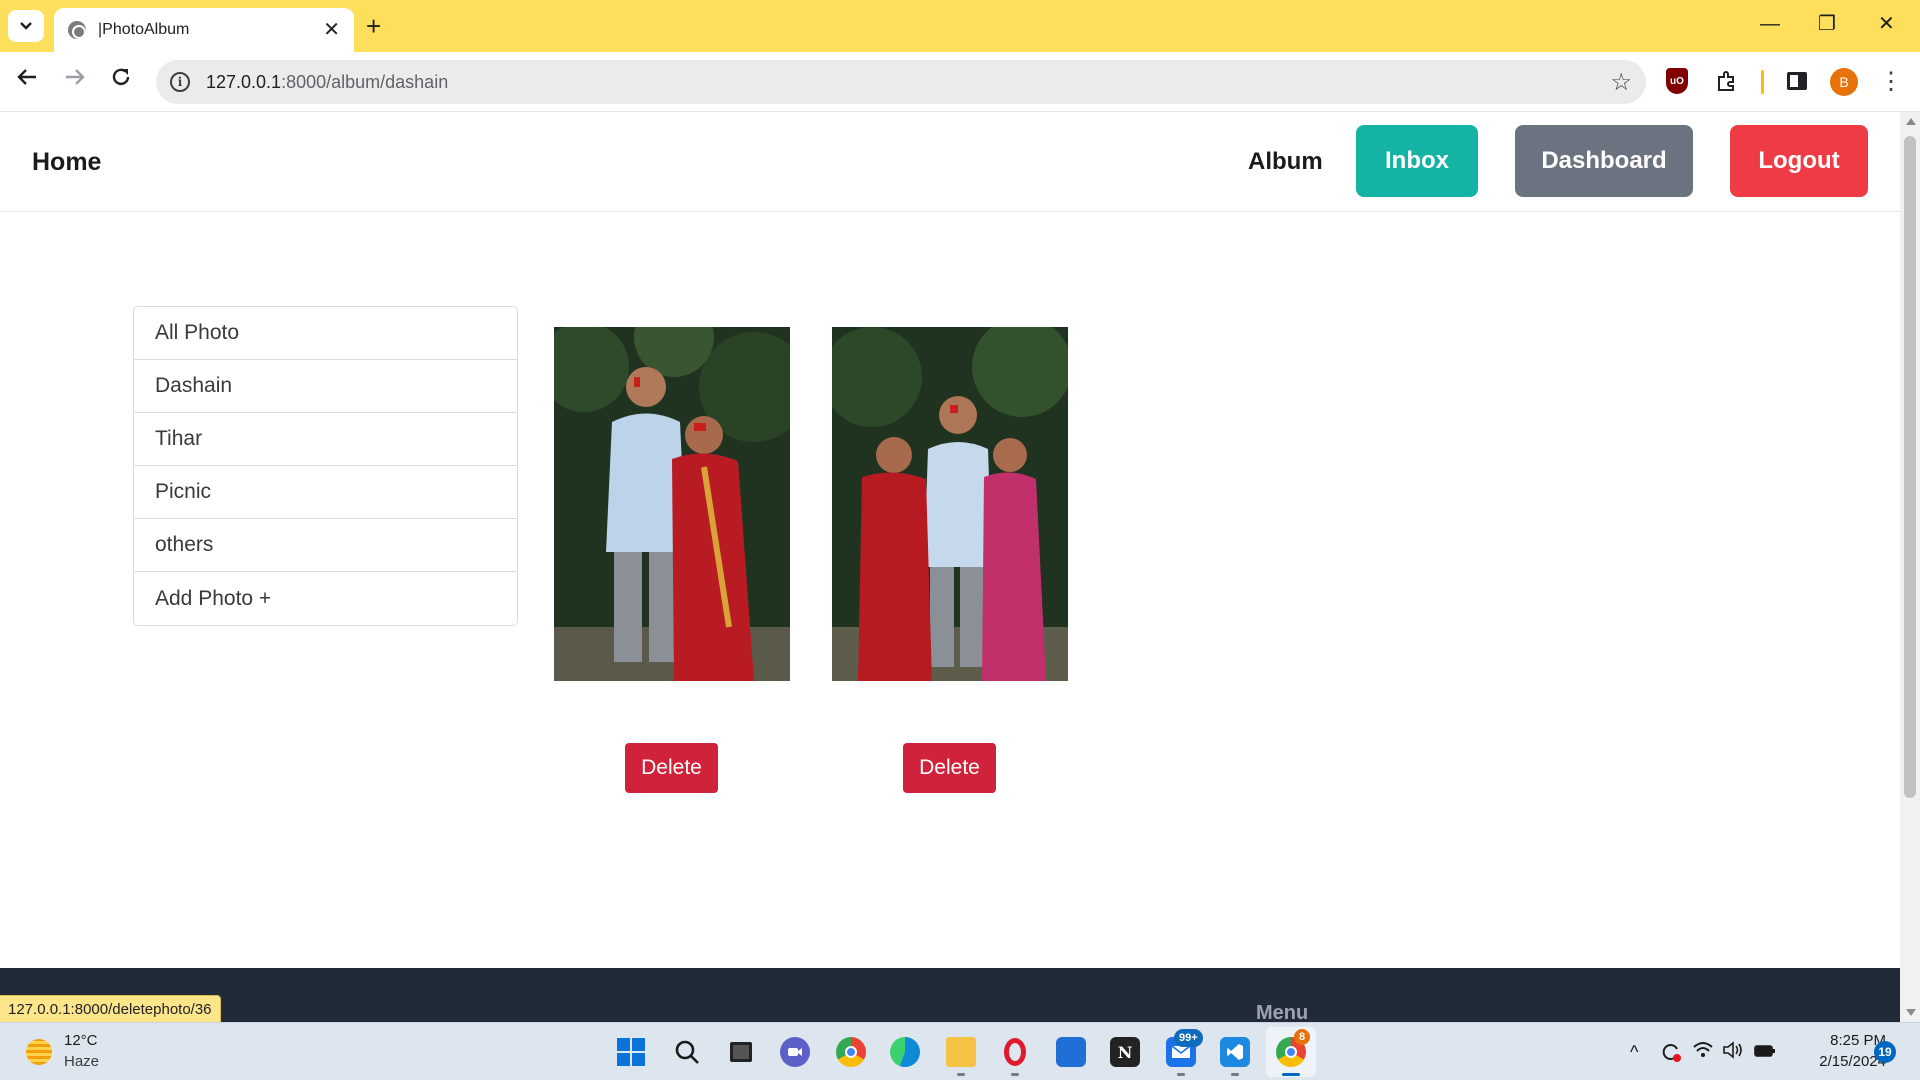 This screenshot has width=1920, height=1080. I want to click on logout-button: Logout, so click(1799, 161).